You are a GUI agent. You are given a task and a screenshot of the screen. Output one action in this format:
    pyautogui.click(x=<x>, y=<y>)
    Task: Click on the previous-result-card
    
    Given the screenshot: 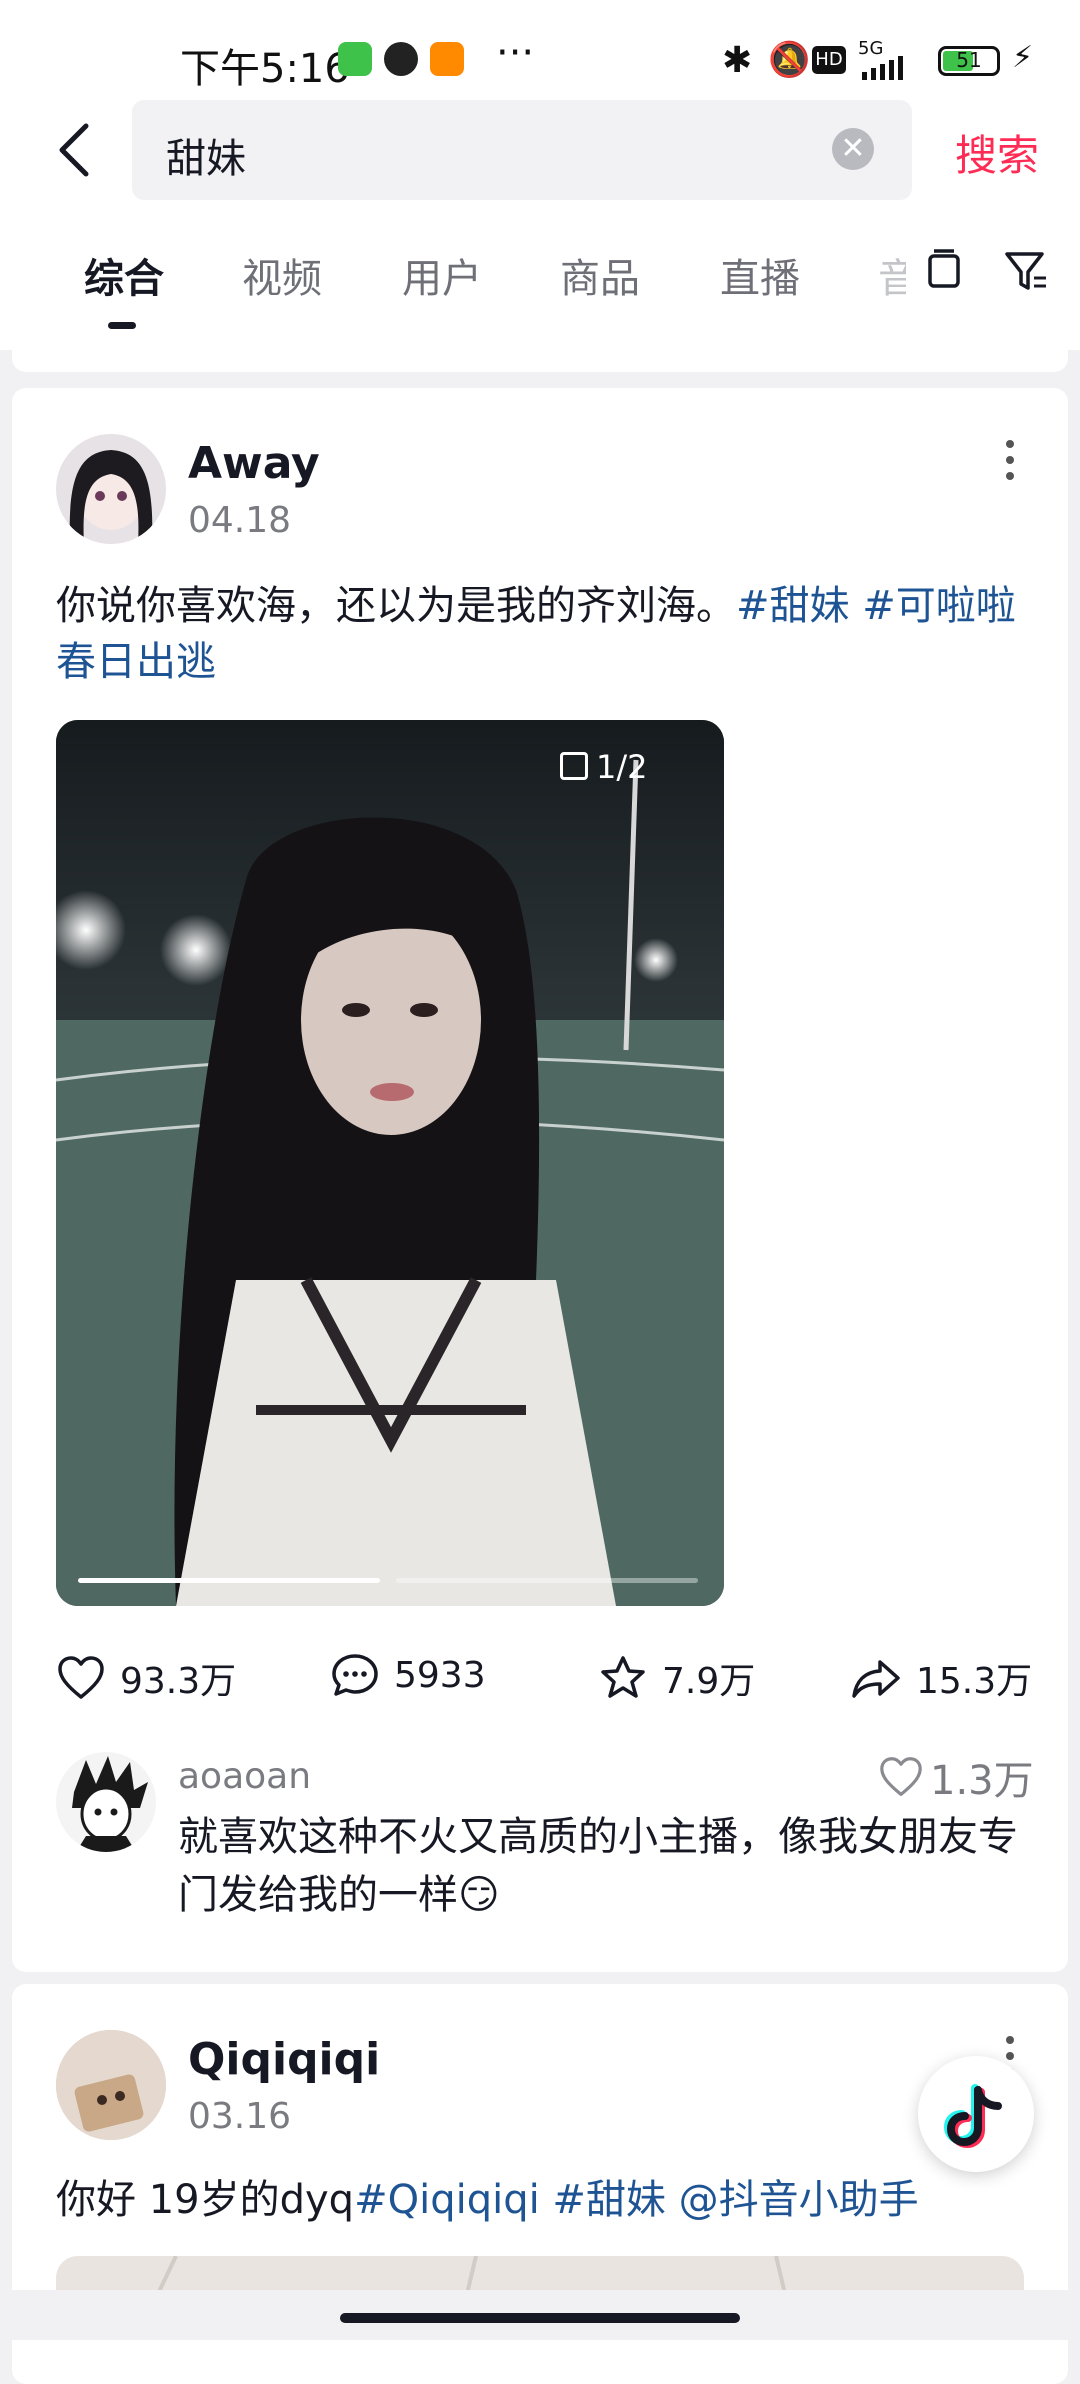 What is the action you would take?
    pyautogui.click(x=540, y=351)
    